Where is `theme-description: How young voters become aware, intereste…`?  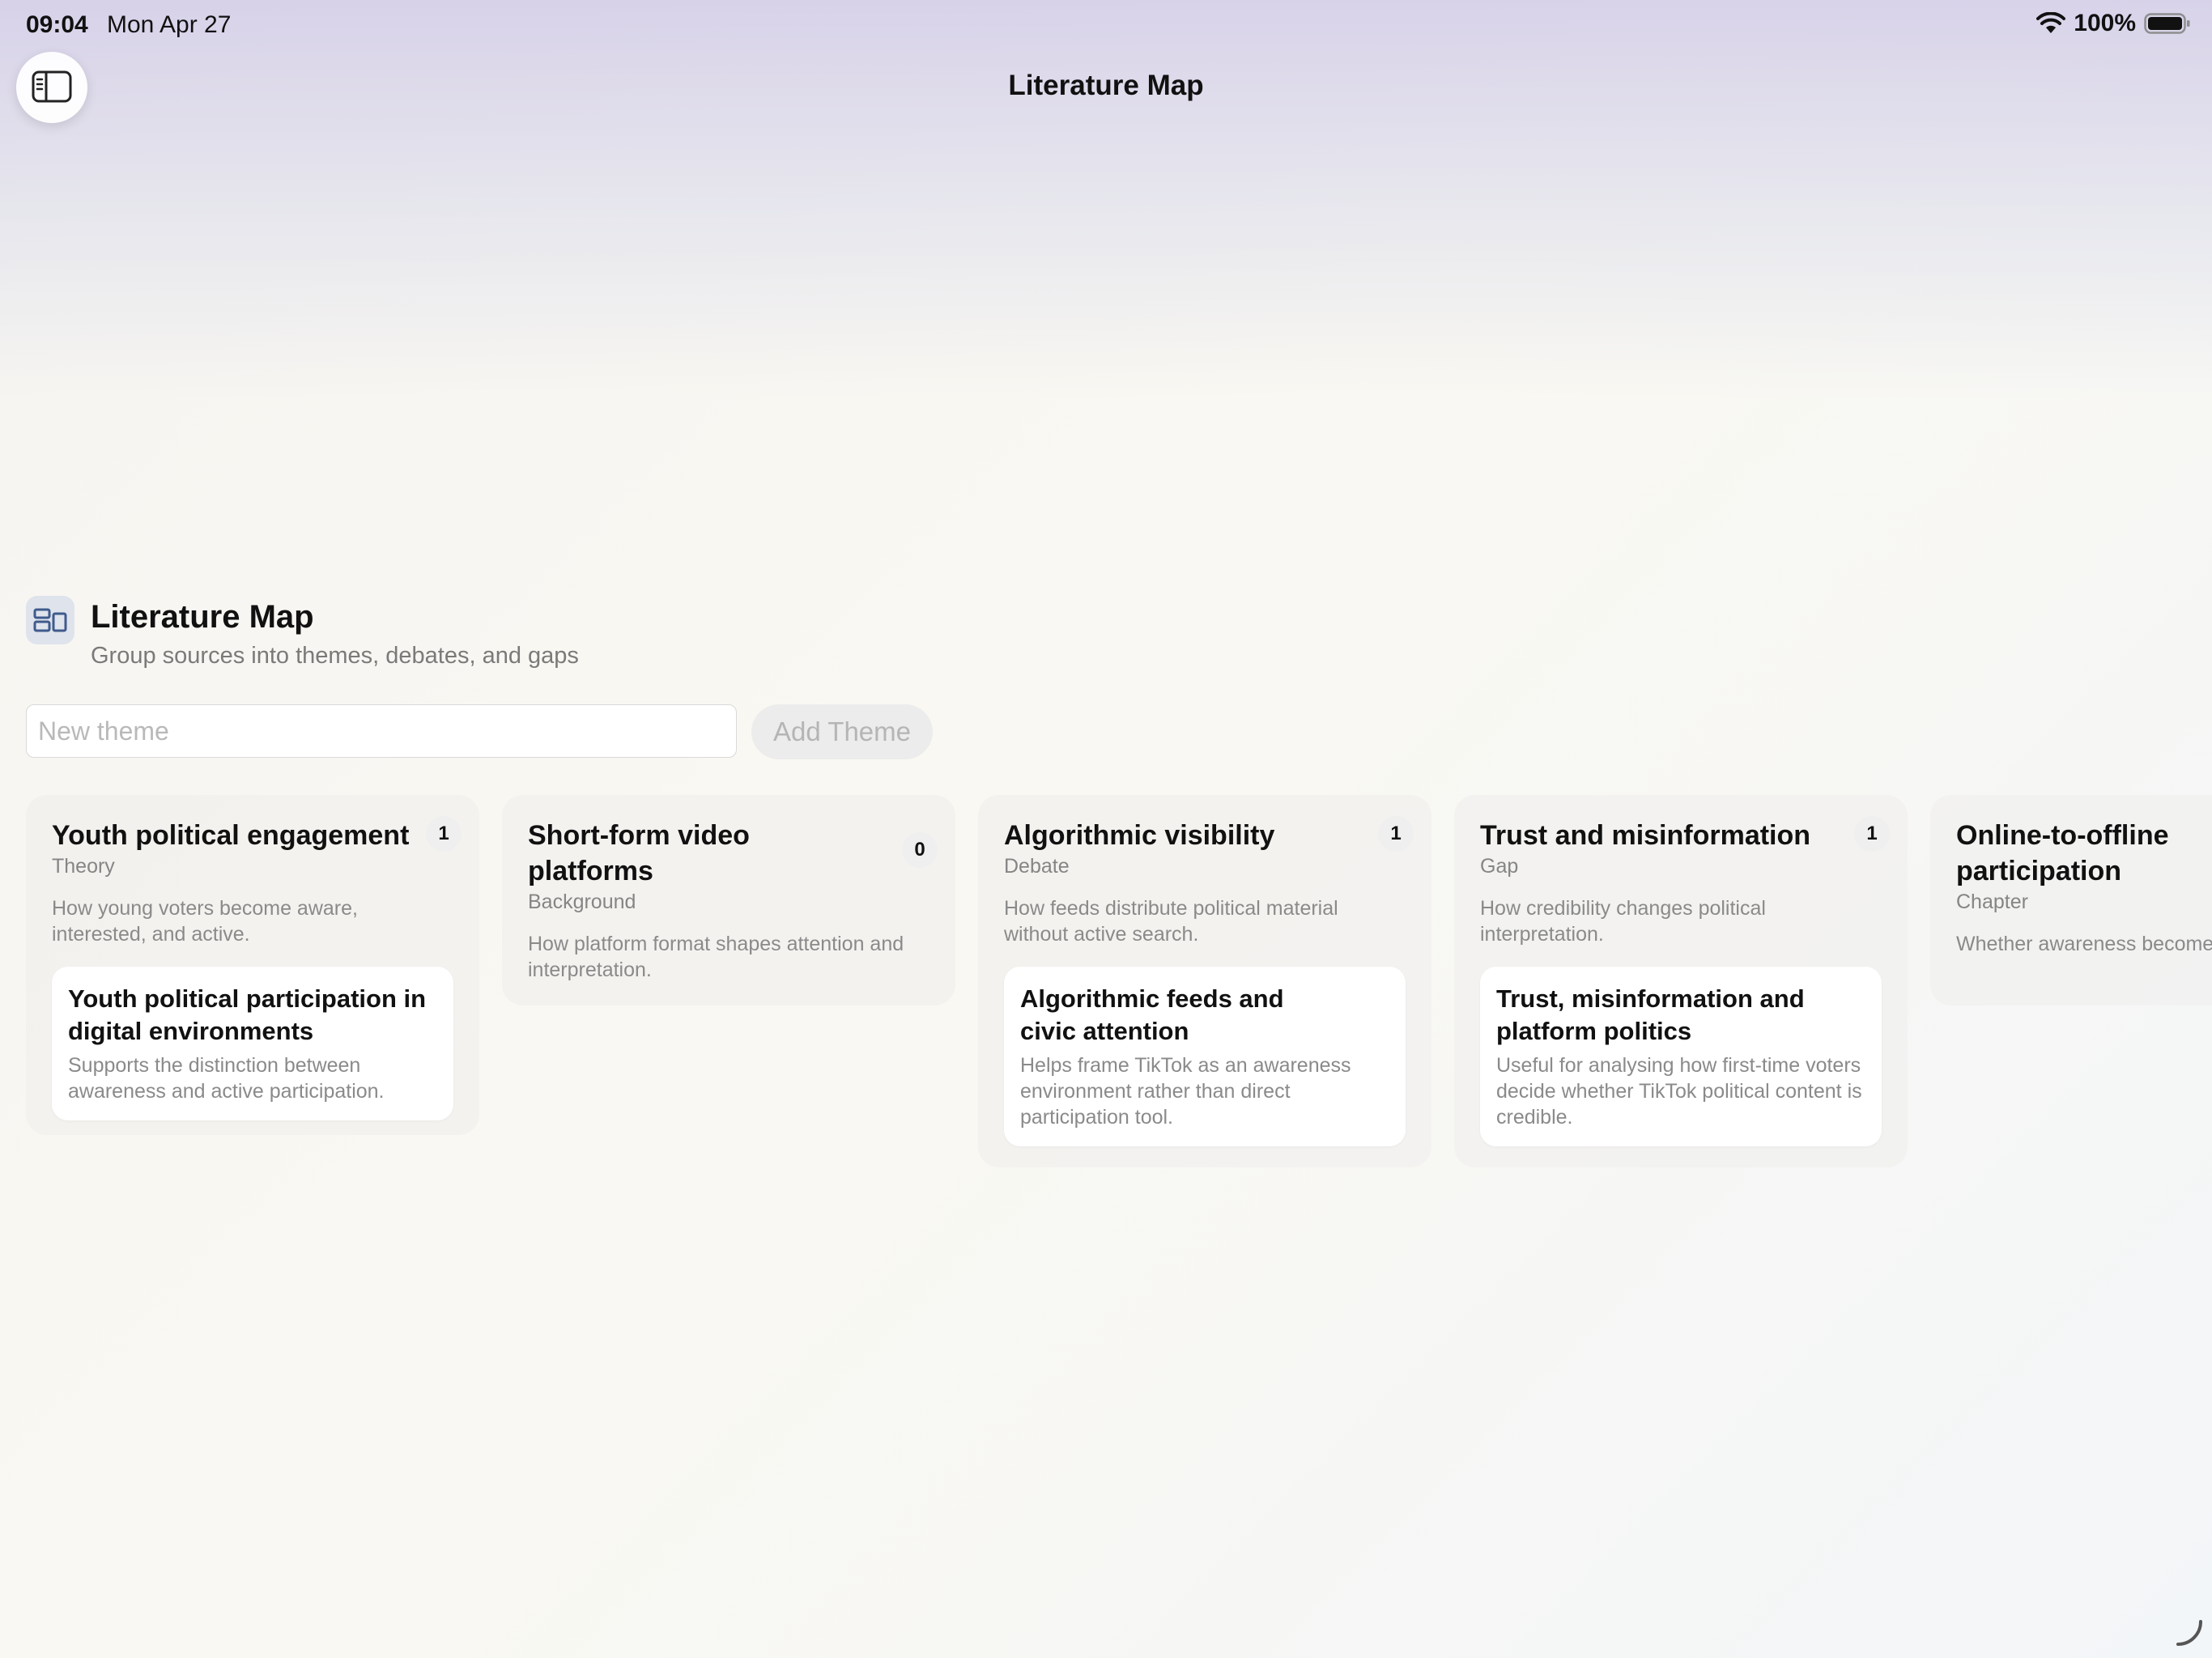 theme-description: How young voters become aware, intereste… is located at coordinates (205, 921).